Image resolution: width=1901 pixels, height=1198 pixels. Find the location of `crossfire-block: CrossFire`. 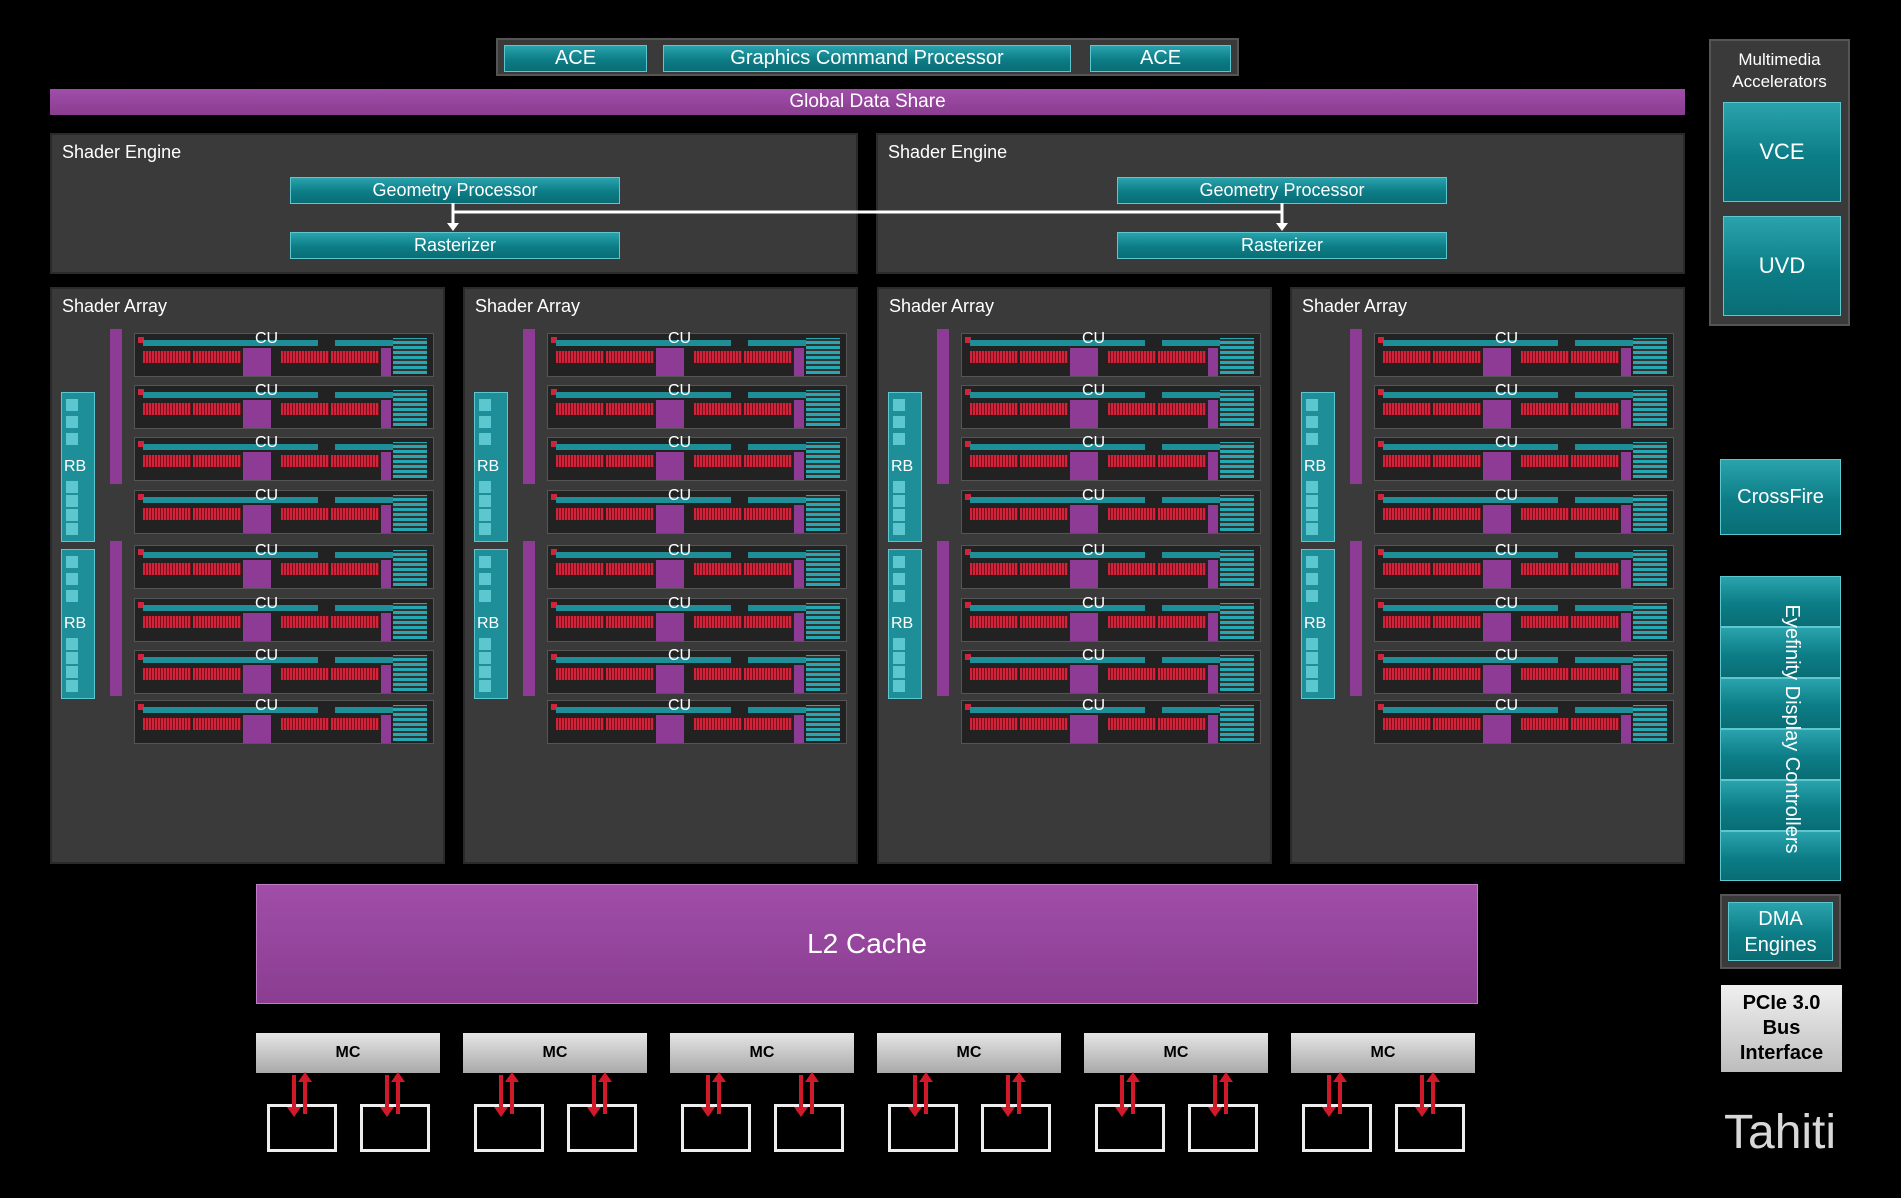

crossfire-block: CrossFire is located at coordinates (1780, 497).